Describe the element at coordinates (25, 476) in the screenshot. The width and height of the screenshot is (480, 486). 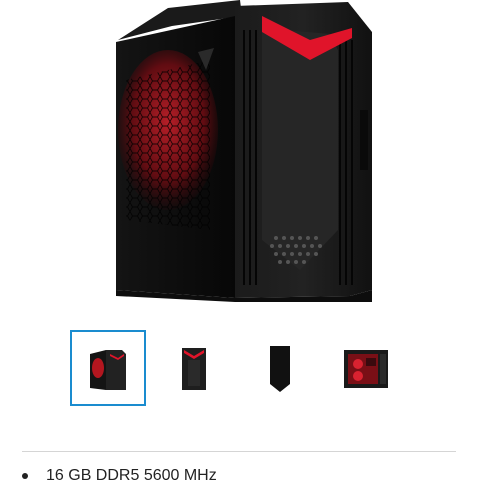
I see `bullet-icon` at that location.